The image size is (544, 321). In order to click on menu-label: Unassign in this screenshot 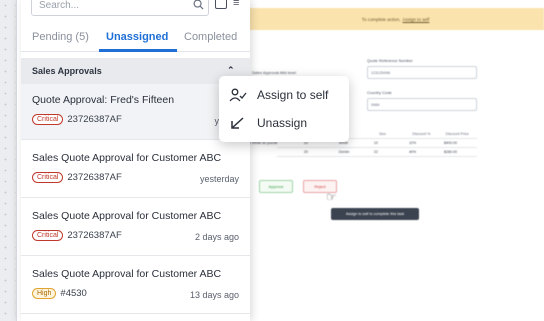, I will do `click(282, 123)`.